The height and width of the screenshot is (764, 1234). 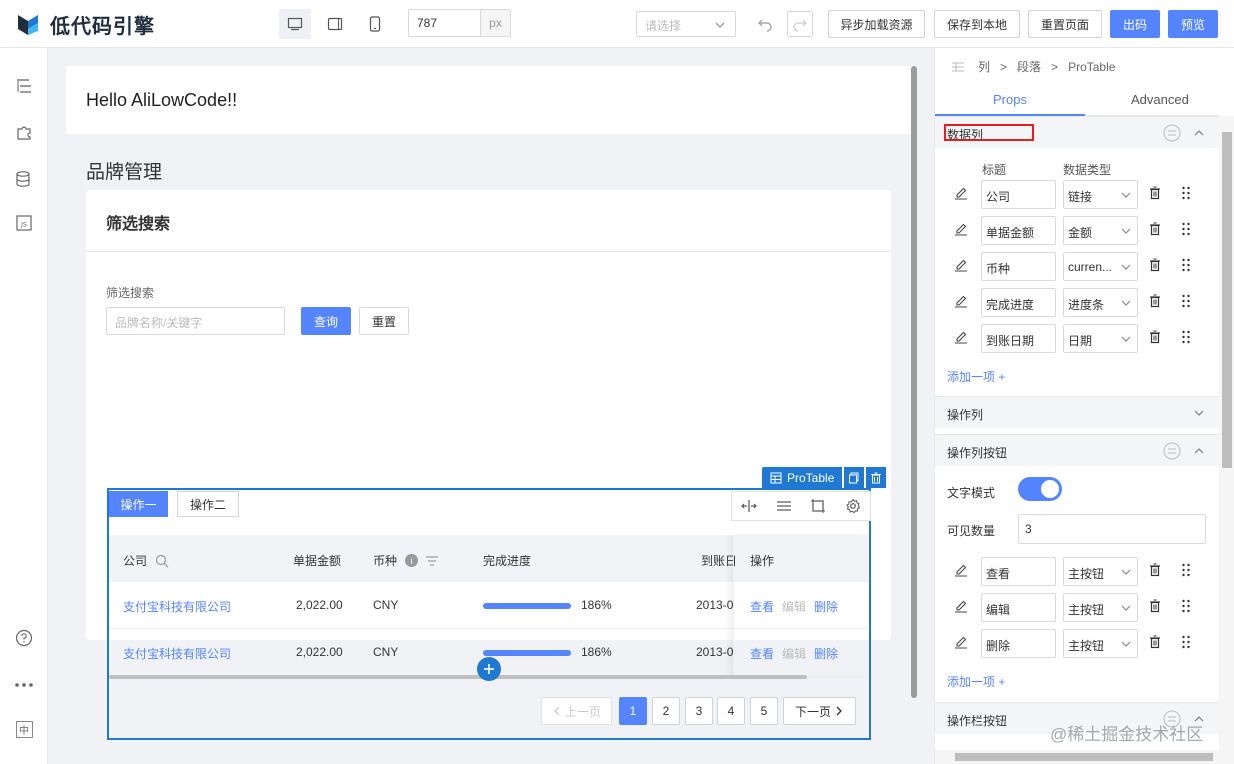 I want to click on column-width-icon, so click(x=749, y=506).